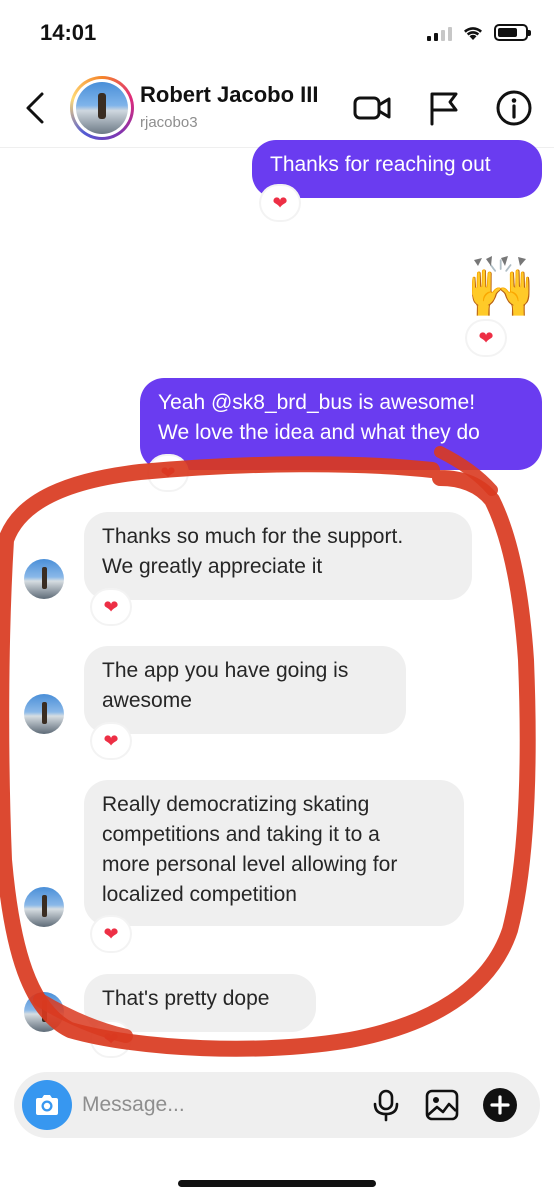 The image size is (554, 1200). What do you see at coordinates (397, 169) in the screenshot?
I see `sent-message: Thanks for reaching out` at bounding box center [397, 169].